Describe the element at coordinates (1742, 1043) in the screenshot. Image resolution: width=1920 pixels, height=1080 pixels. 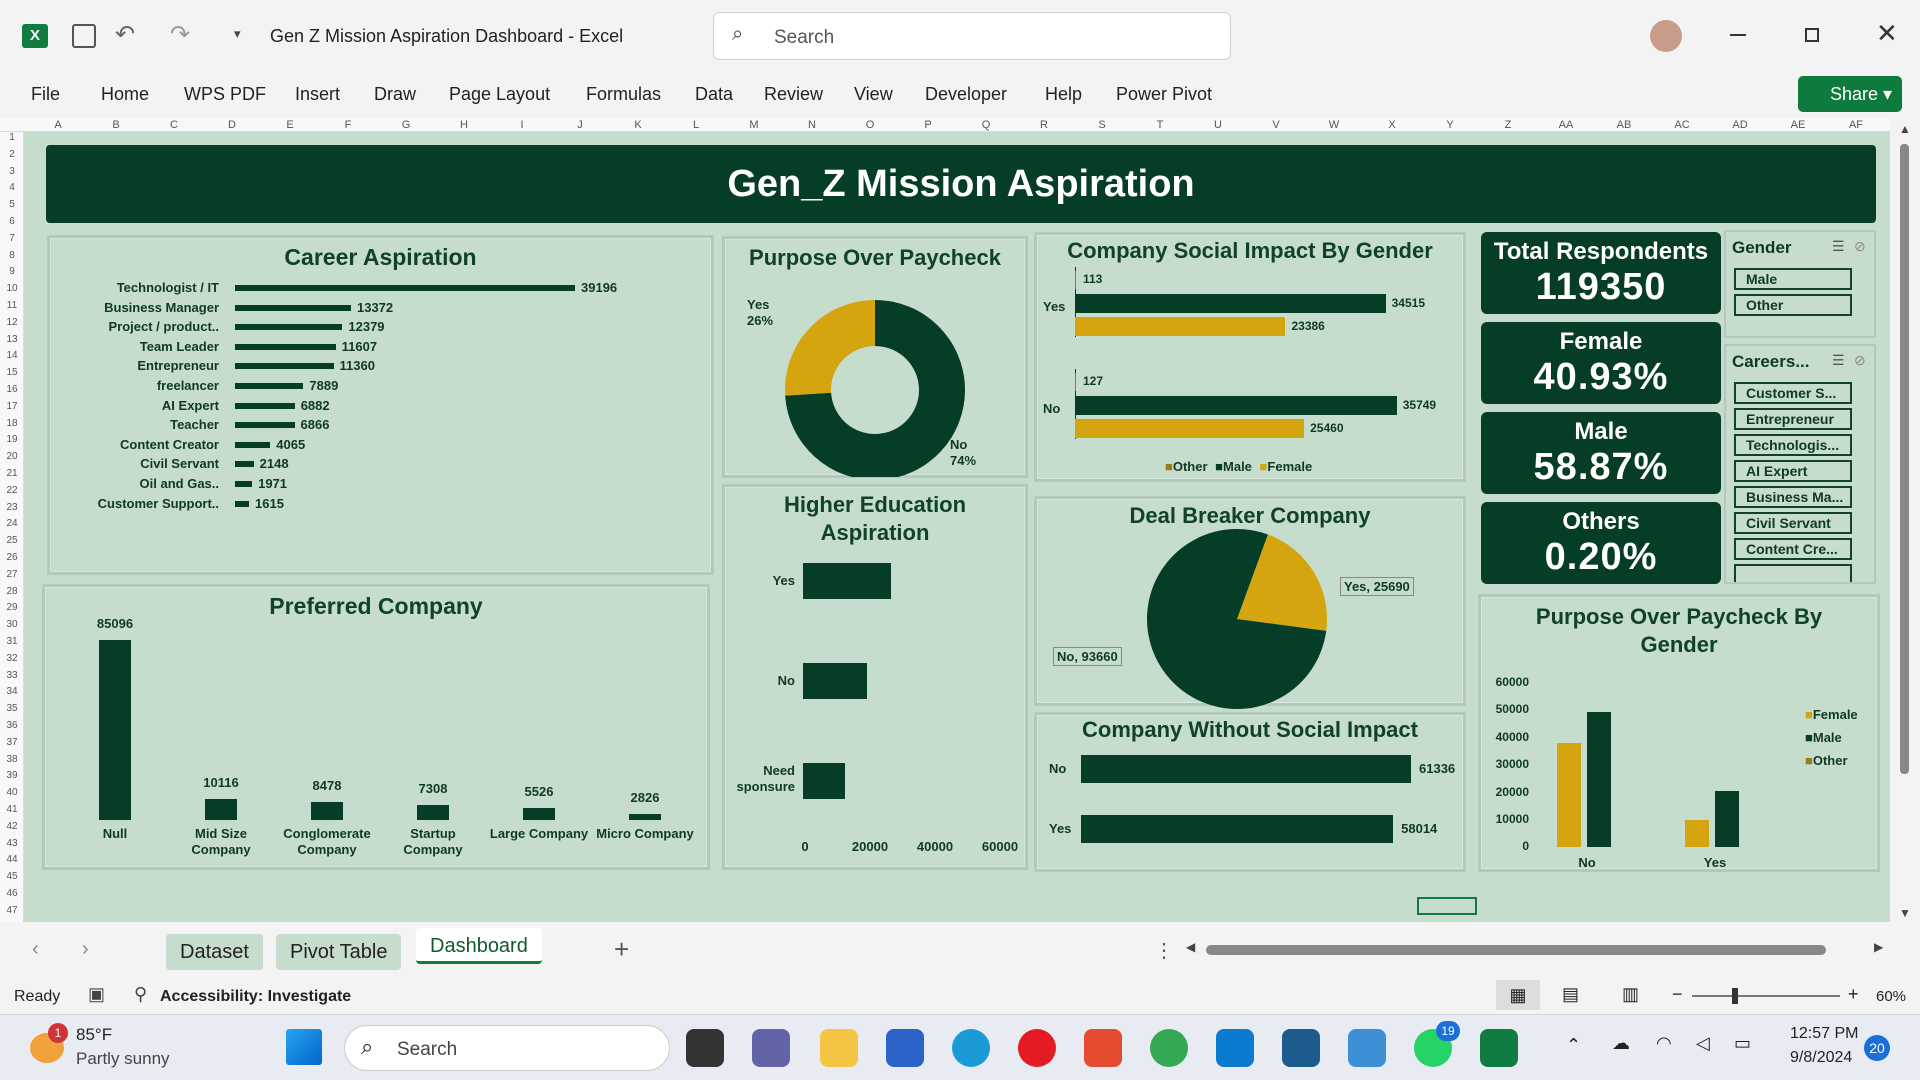
I see `battery-icon: ▭` at that location.